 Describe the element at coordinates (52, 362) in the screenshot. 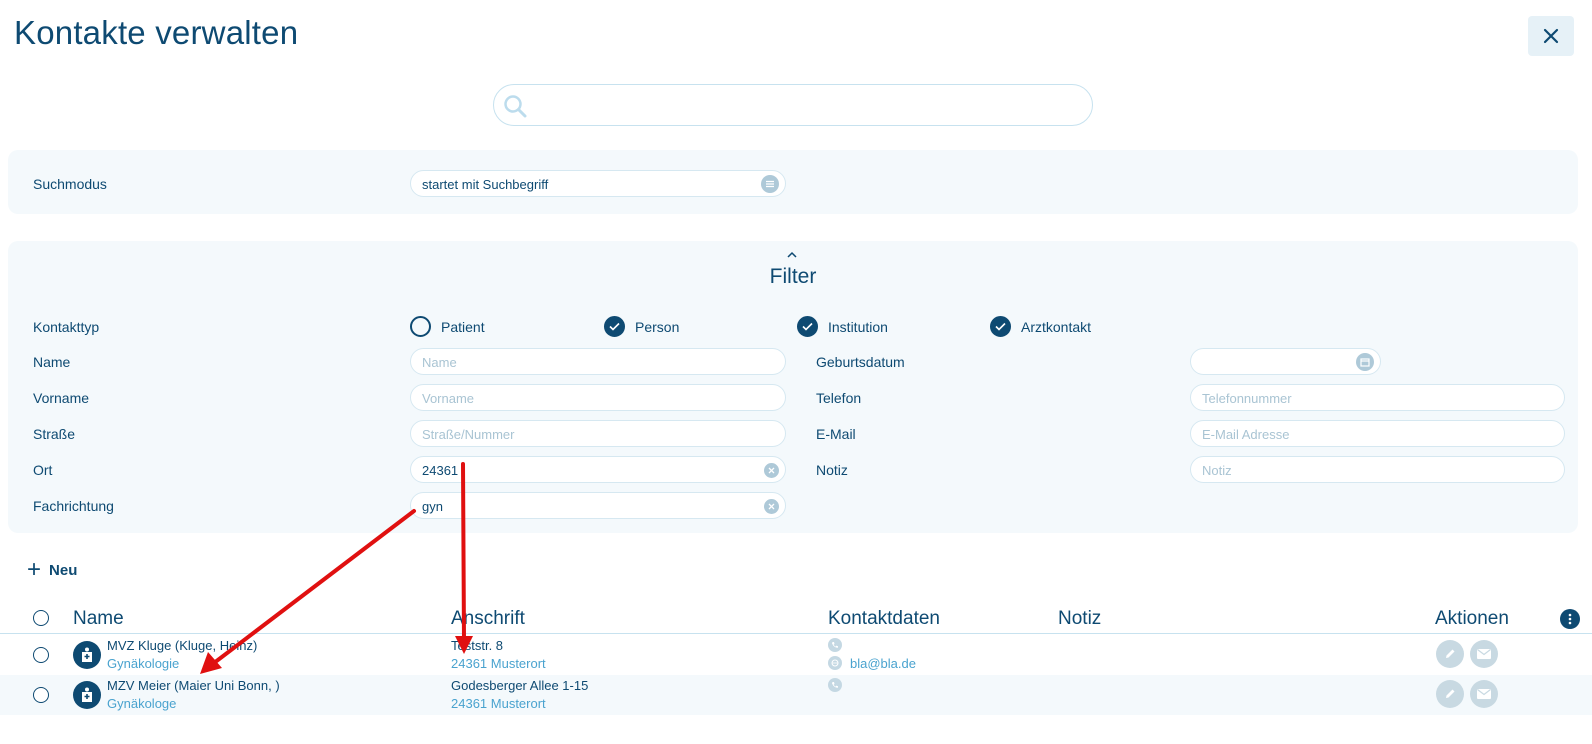

I see `name-label: Name` at that location.